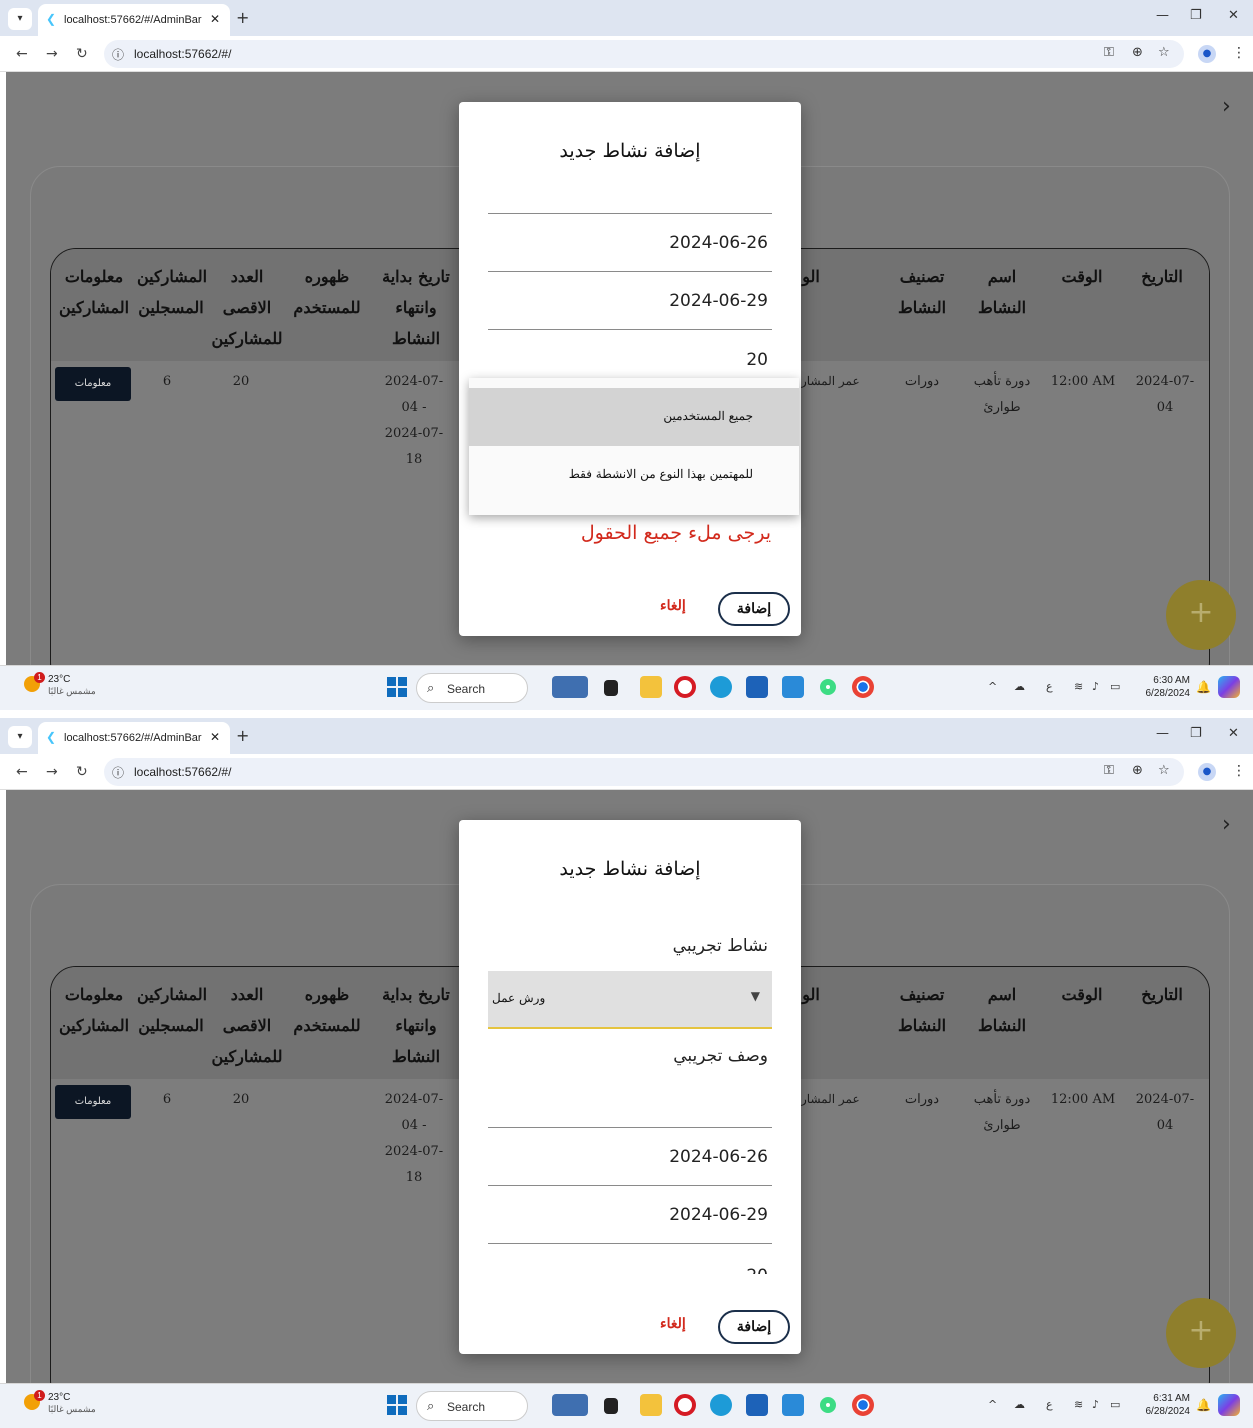  I want to click on option-all-users: جميع المستخدمين, so click(634, 417).